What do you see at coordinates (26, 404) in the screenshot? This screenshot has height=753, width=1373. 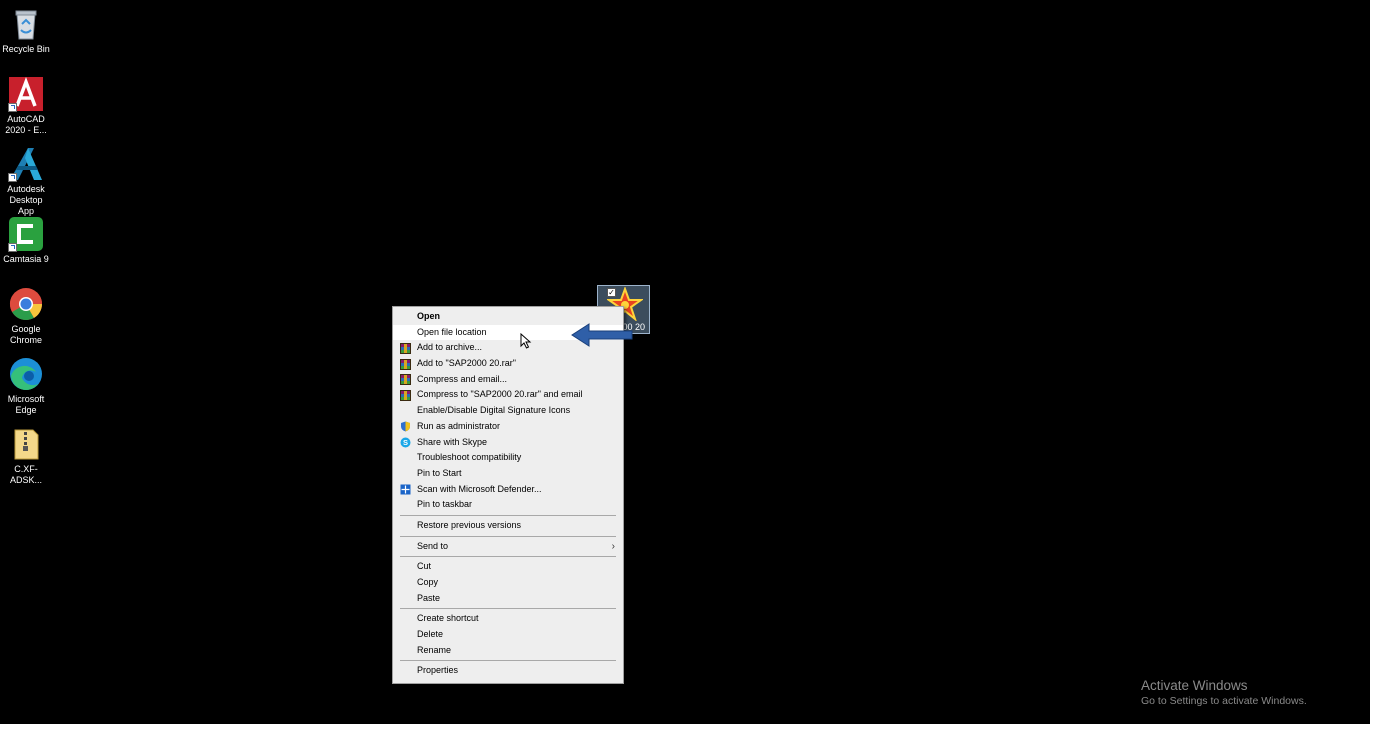 I see `desktop-icon-label: Microsoft Edge` at bounding box center [26, 404].